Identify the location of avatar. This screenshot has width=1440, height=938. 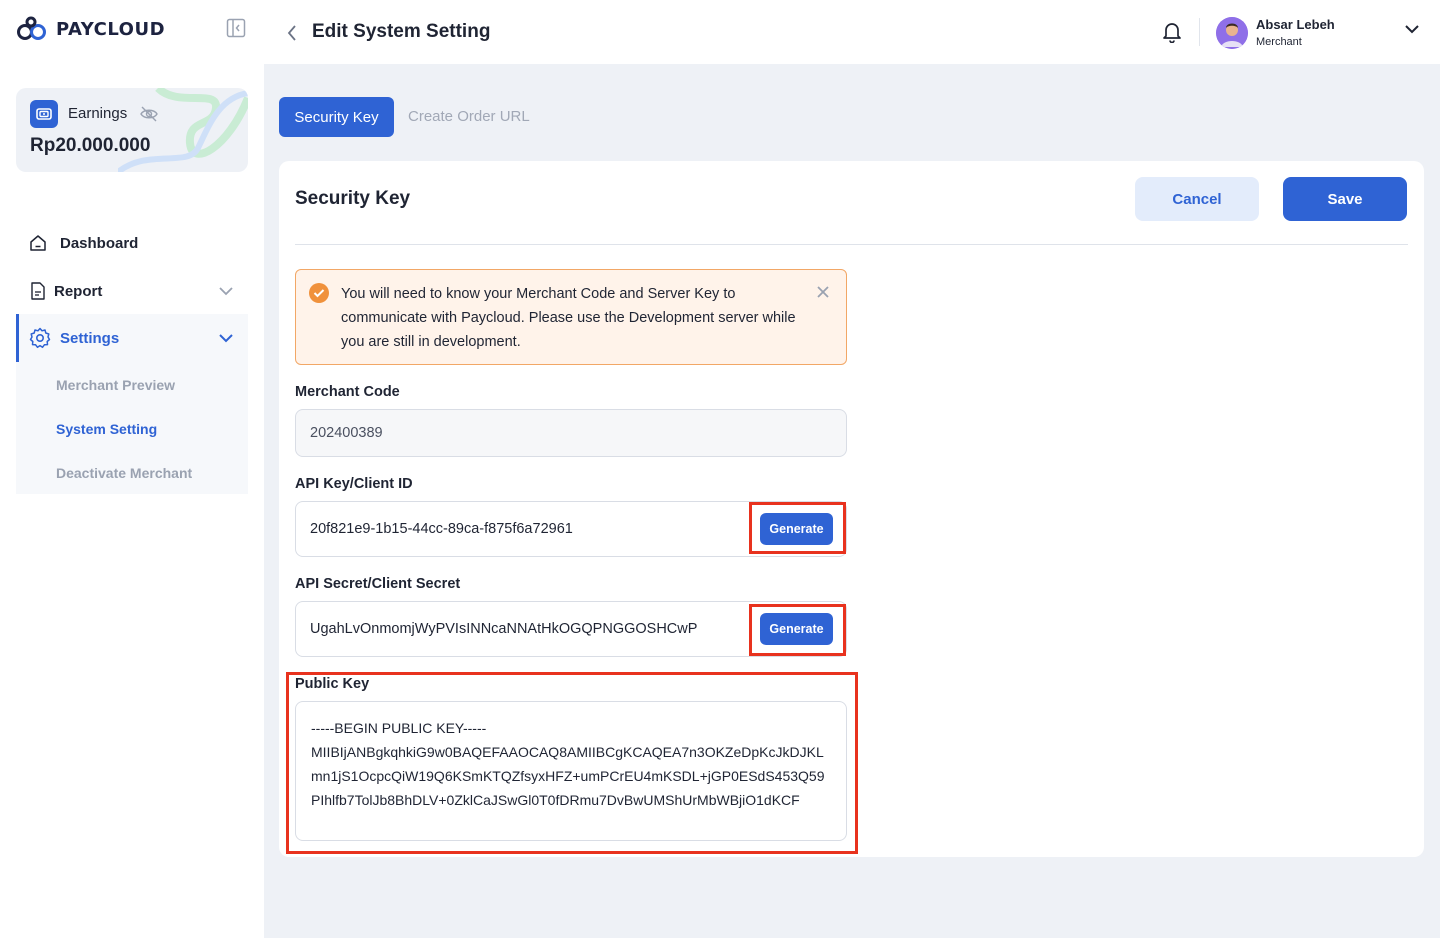
(1232, 33).